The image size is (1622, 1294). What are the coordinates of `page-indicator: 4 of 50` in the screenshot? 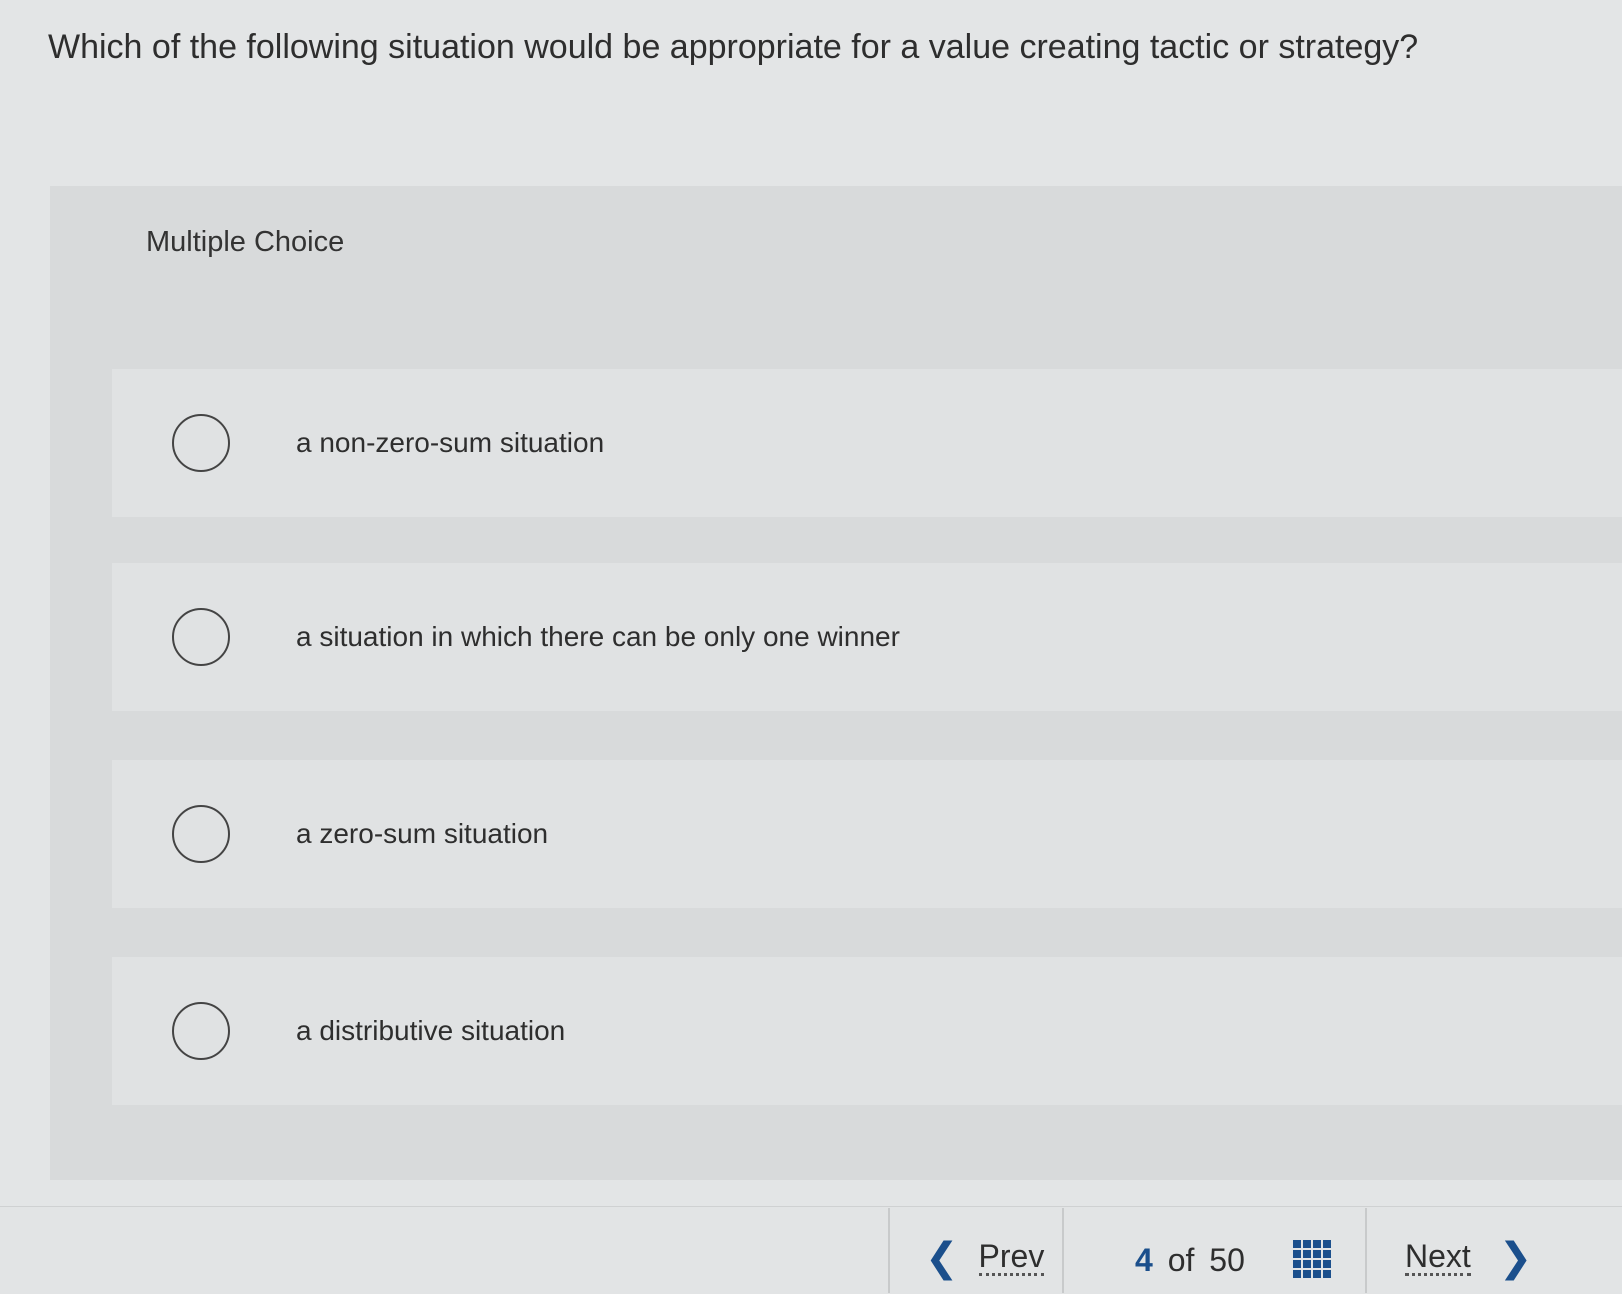 It's located at (1190, 1260).